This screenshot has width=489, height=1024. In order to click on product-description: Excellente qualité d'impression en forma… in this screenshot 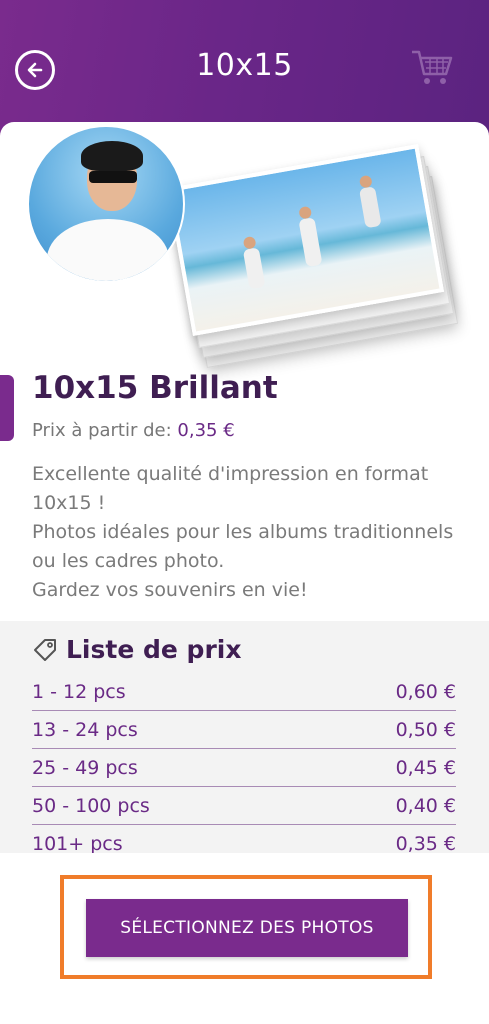, I will do `click(252, 532)`.